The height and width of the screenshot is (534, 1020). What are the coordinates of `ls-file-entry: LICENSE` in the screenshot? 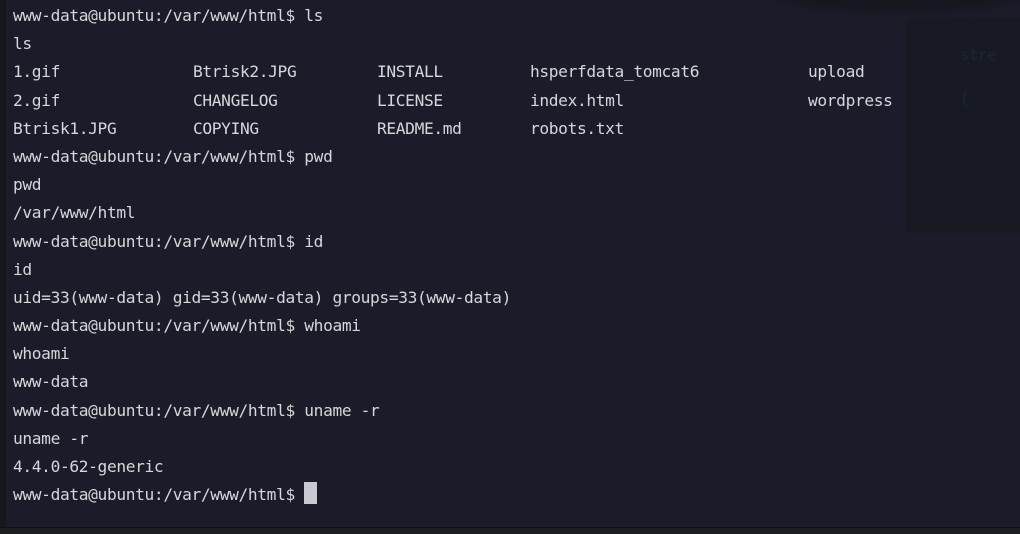 It's located at (410, 100).